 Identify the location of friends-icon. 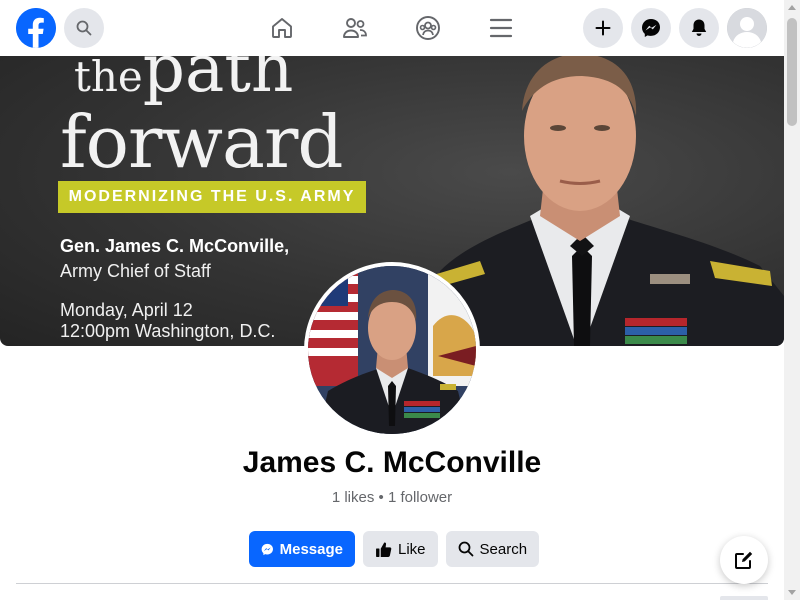
(355, 28).